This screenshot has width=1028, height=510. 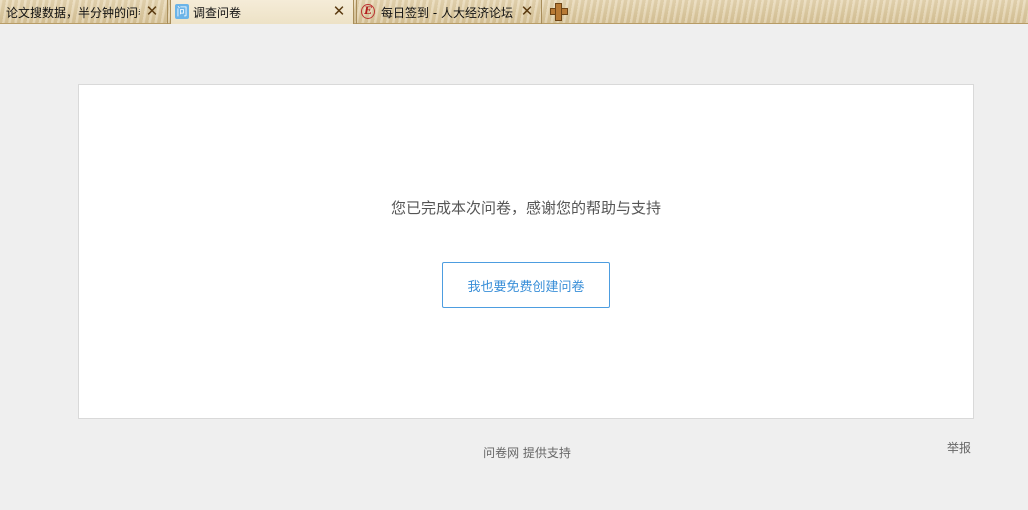 What do you see at coordinates (525, 208) in the screenshot?
I see `completion-message: 您已完成本次问卷，感谢您的帮助与支持` at bounding box center [525, 208].